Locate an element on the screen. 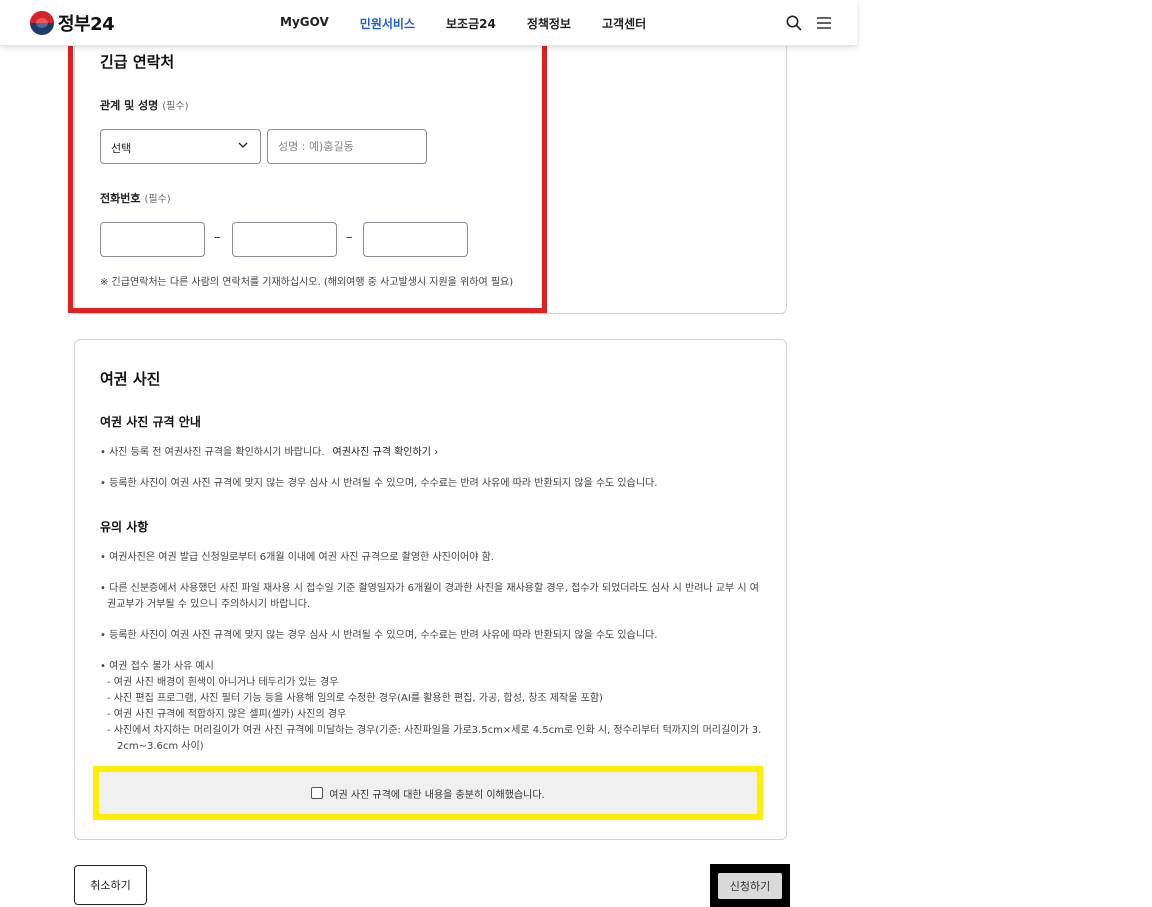 Image resolution: width=1152 pixels, height=907 pixels. phone-label-text: 전화번호 is located at coordinates (120, 198).